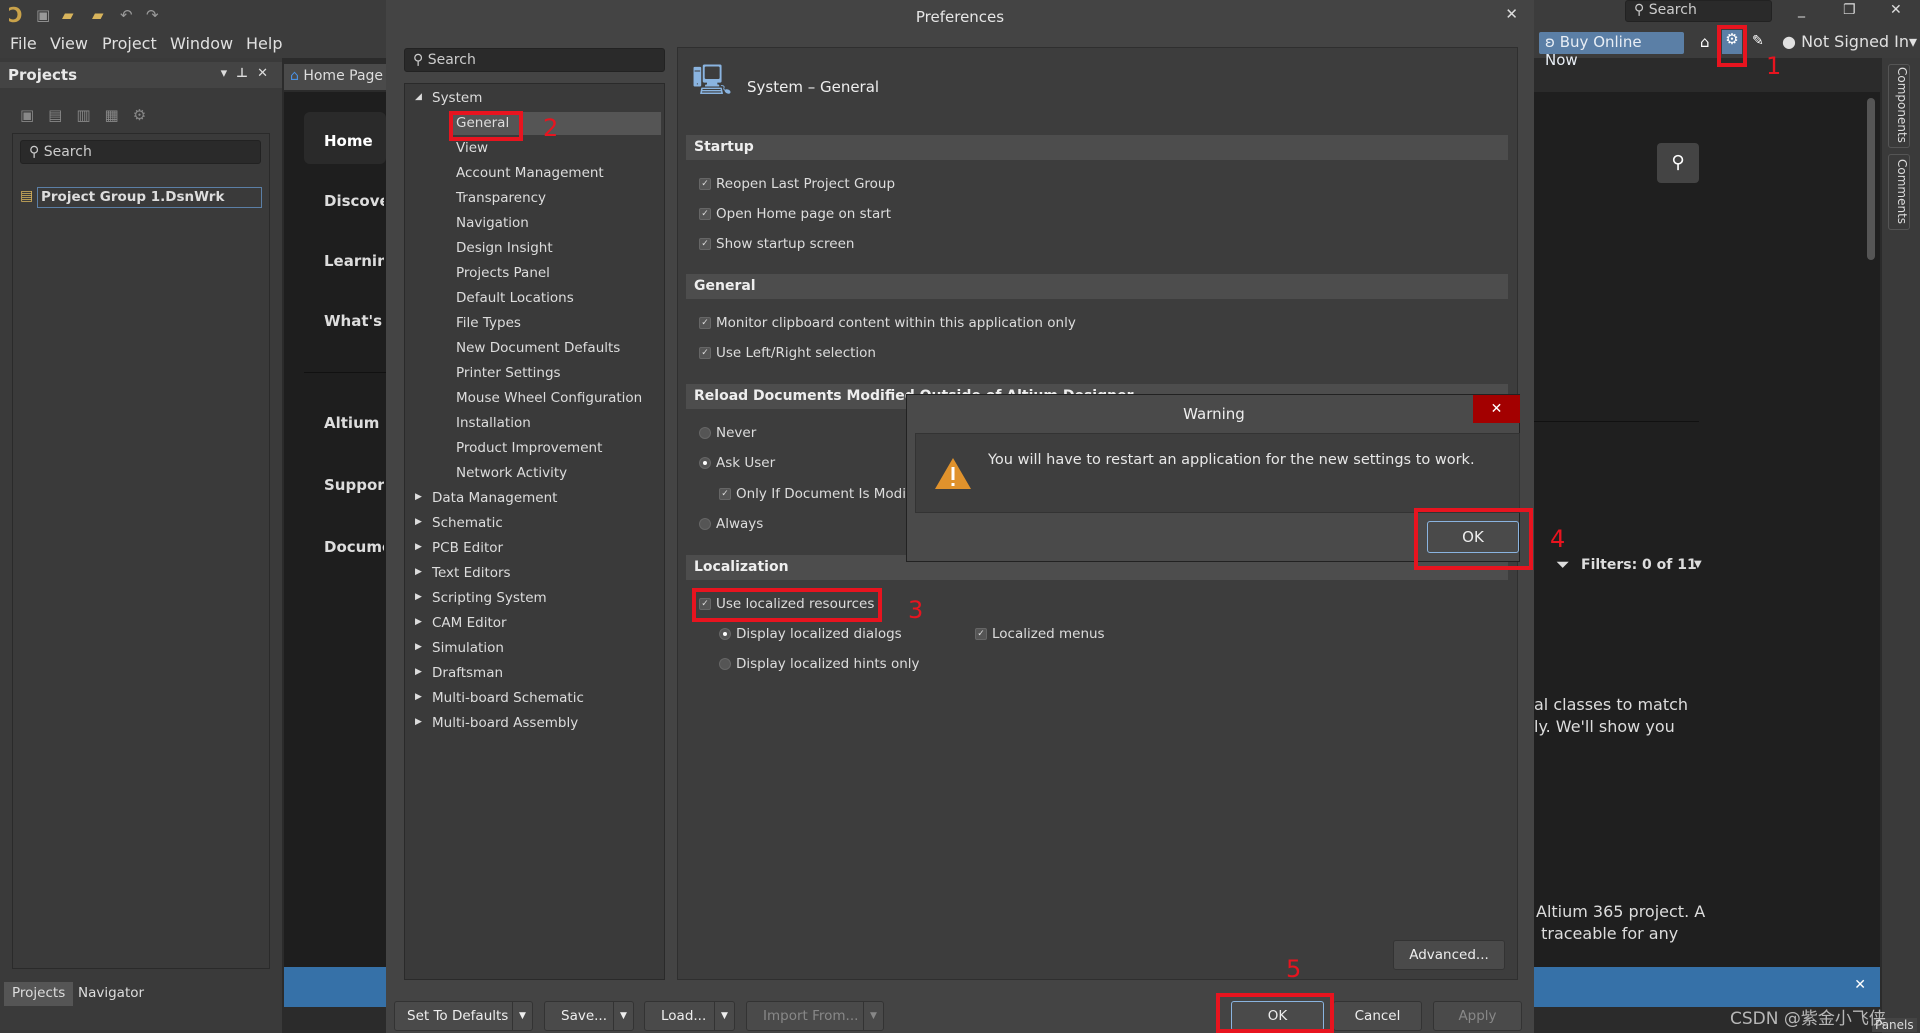  What do you see at coordinates (797, 184) in the screenshot?
I see `startup-option: ✓ Reopen Last Project Group` at bounding box center [797, 184].